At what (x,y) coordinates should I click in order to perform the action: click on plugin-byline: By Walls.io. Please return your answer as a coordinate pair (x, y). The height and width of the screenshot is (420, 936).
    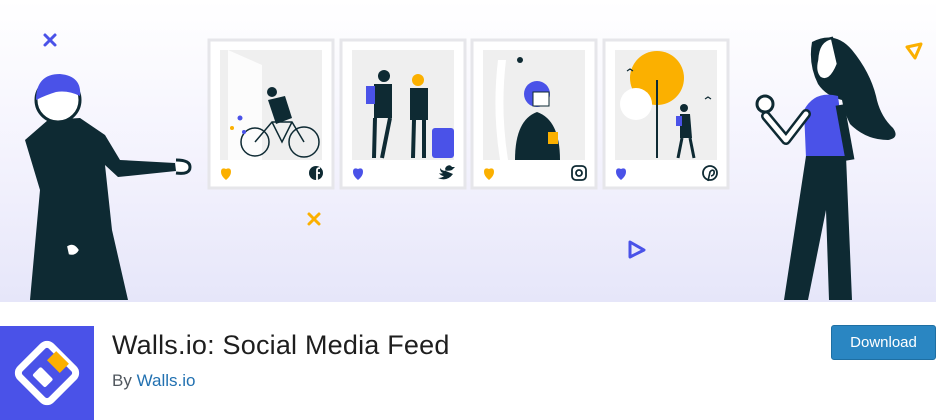
    Looking at the image, I should click on (153, 381).